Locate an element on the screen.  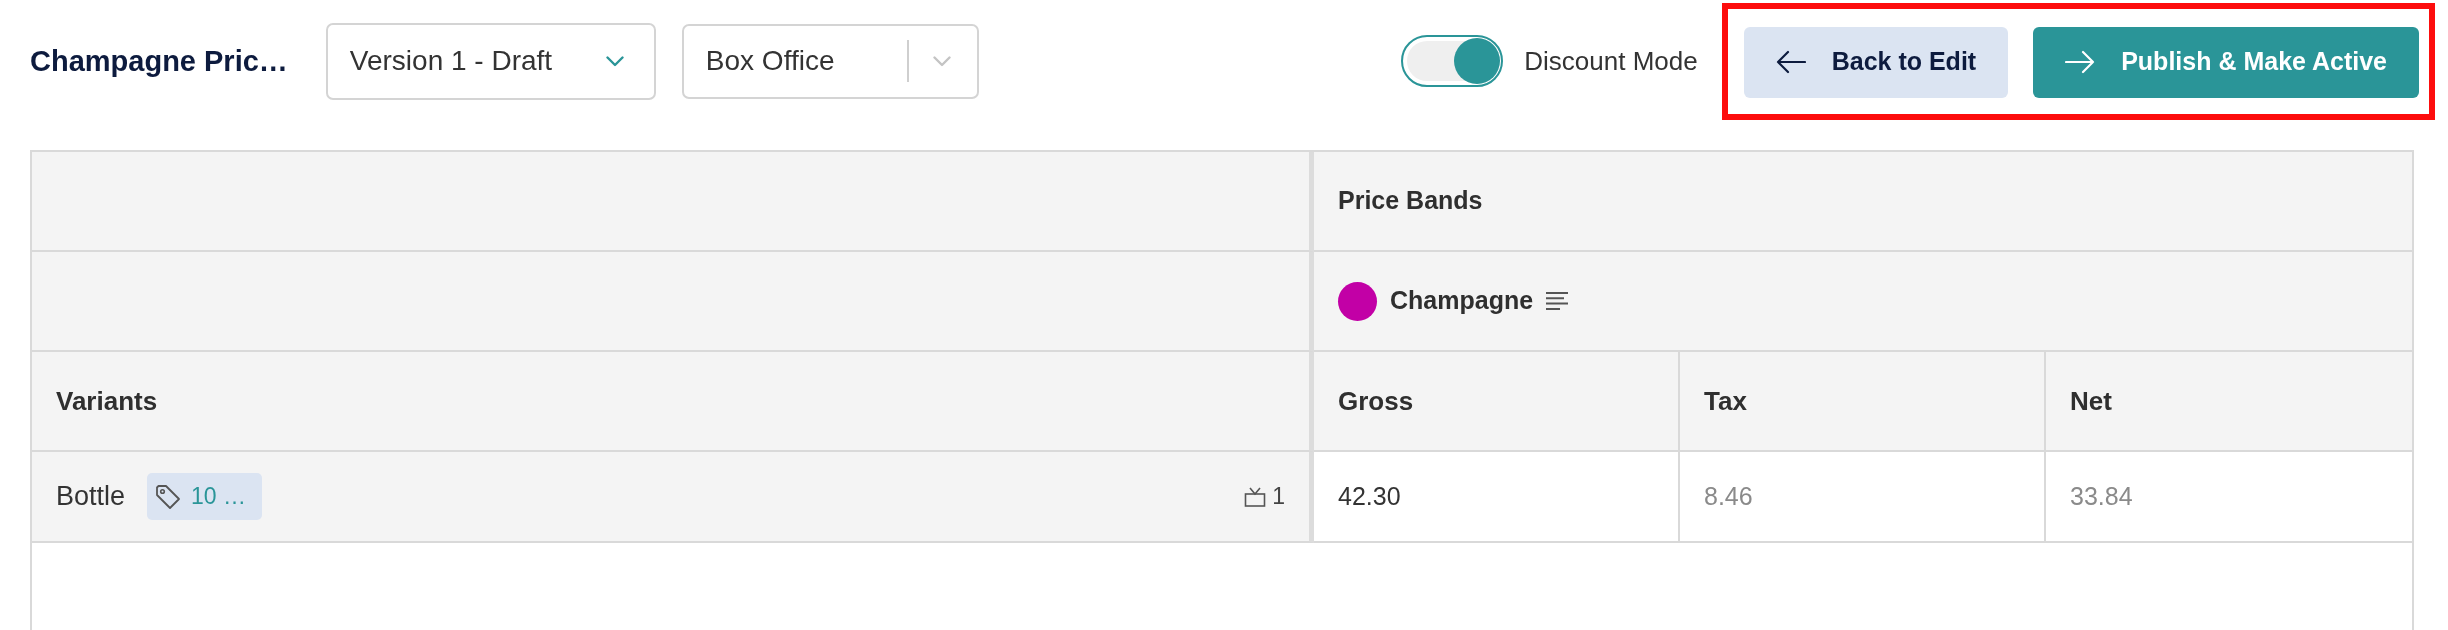
table-cell: 42.30 is located at coordinates (1497, 497).